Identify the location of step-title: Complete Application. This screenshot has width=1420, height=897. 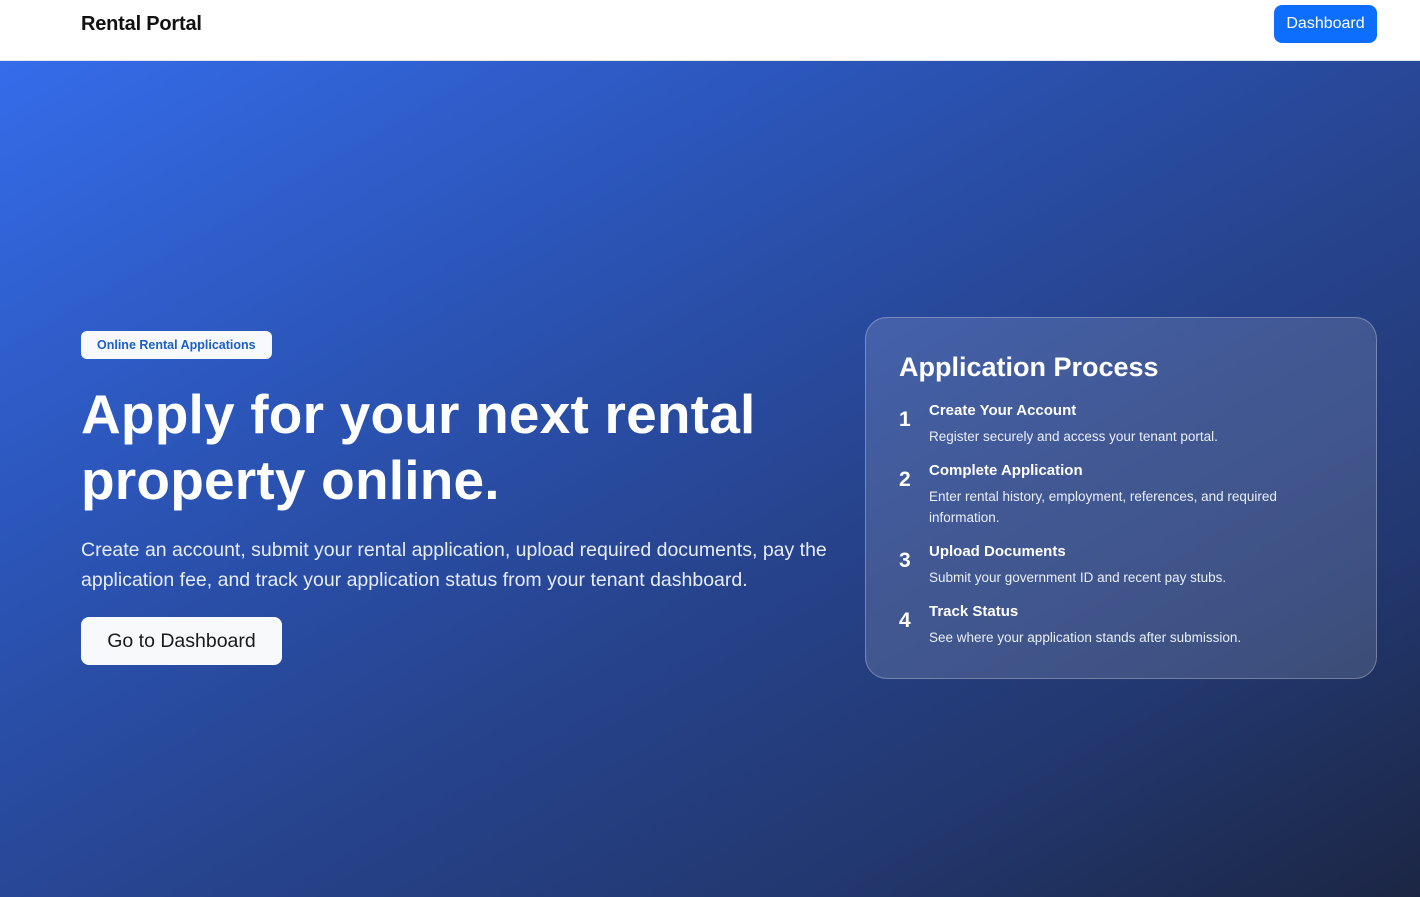
(1006, 470).